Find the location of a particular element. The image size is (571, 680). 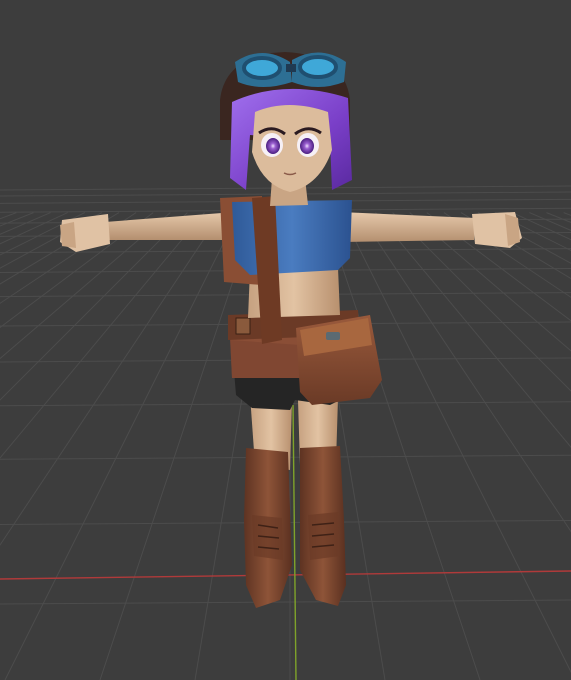

belt-pouch is located at coordinates (339, 360).